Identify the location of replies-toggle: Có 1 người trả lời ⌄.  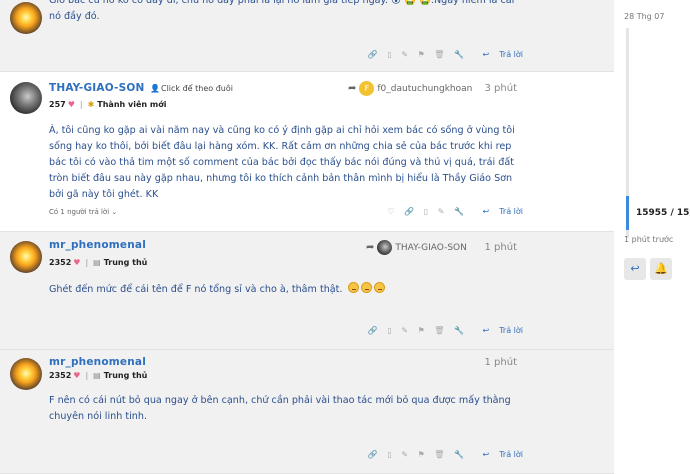
(83, 212).